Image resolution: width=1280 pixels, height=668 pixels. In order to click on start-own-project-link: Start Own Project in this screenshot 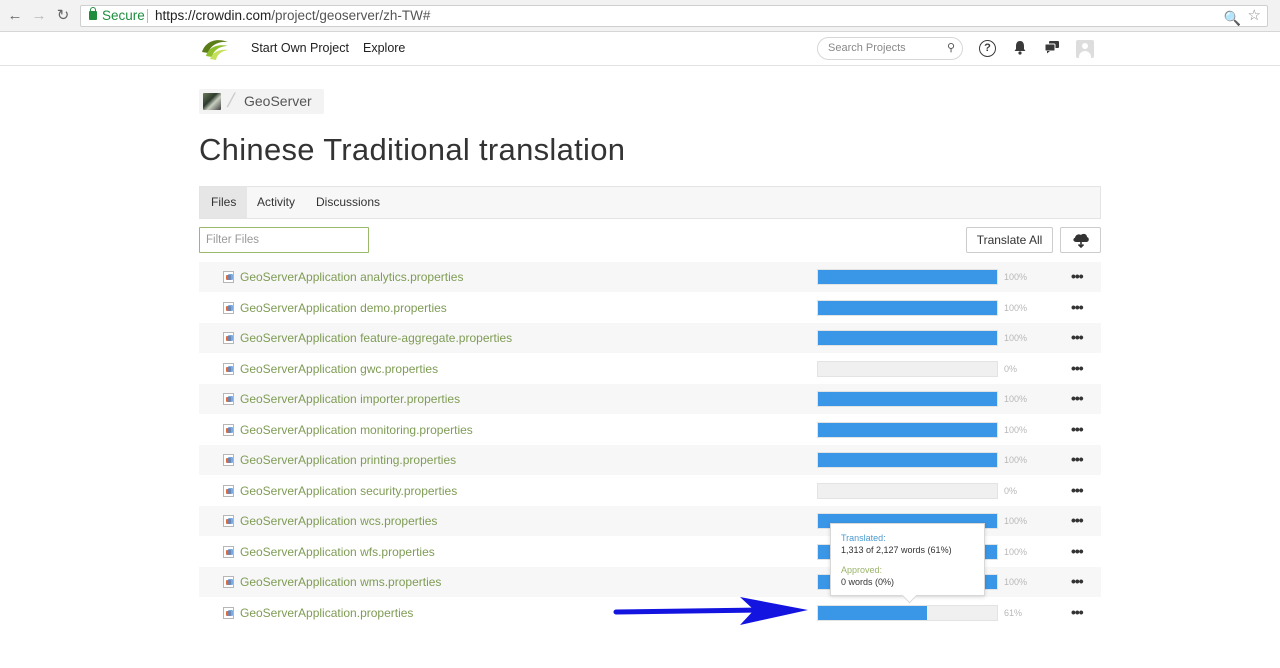, I will do `click(300, 48)`.